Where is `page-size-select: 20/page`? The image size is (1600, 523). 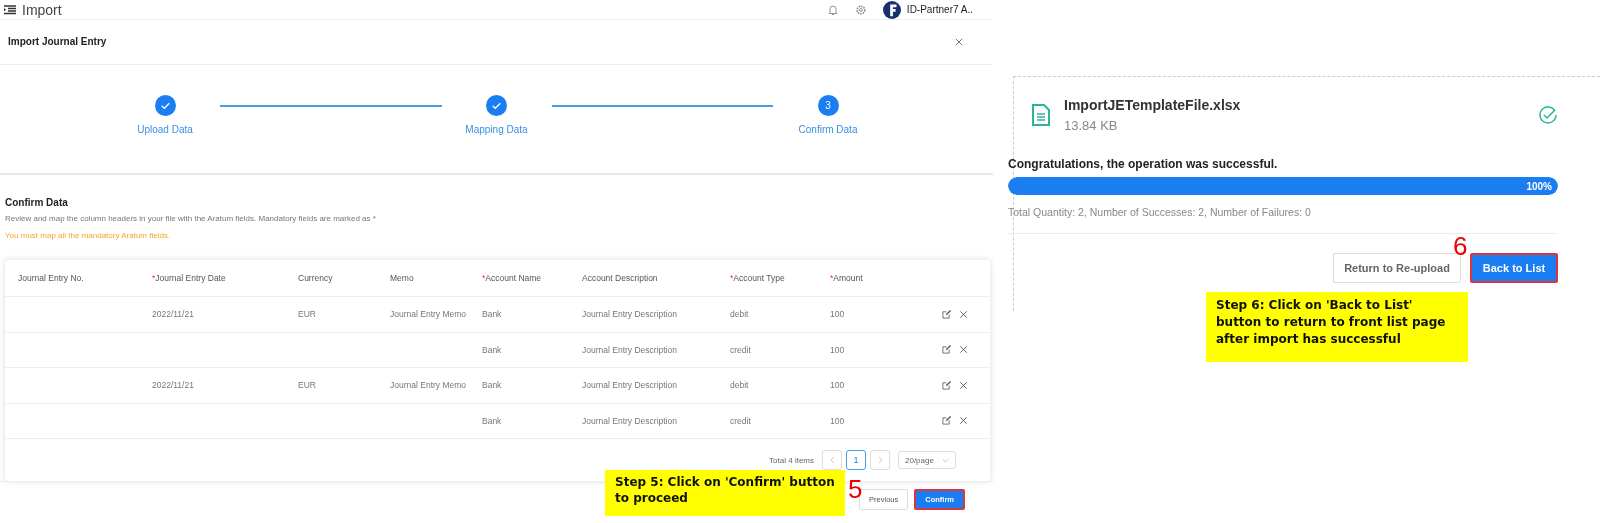 page-size-select: 20/page is located at coordinates (927, 460).